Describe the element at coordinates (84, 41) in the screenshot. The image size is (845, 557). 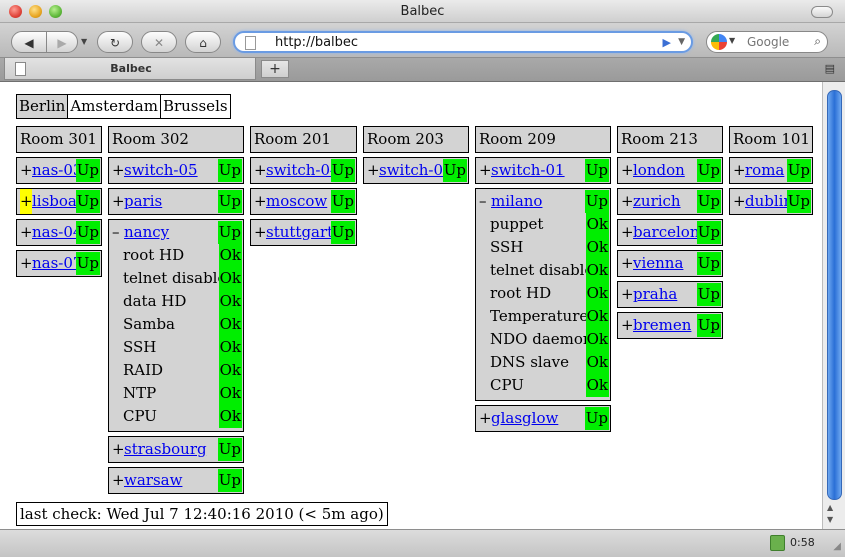
I see `history-dropdown-icon: ▼` at that location.